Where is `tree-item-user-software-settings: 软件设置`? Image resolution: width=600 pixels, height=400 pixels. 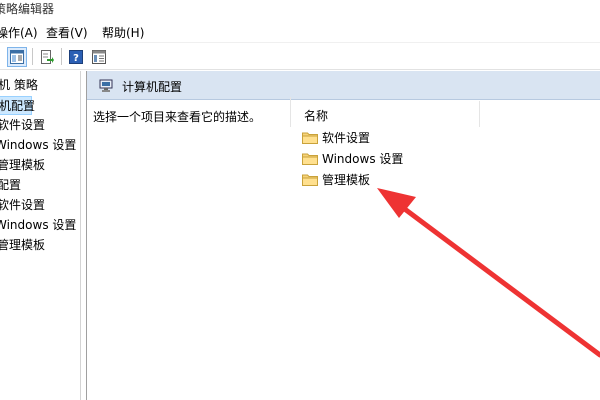 tree-item-user-software-settings: 软件设置 is located at coordinates (22, 205).